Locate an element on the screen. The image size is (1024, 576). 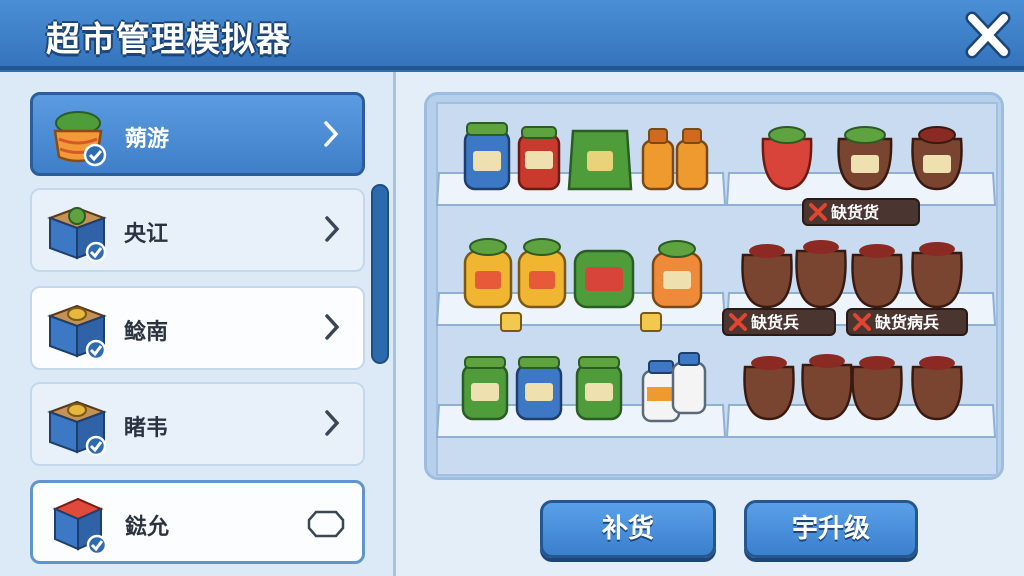
upgrade-button: 宇升级 is located at coordinates (831, 529).